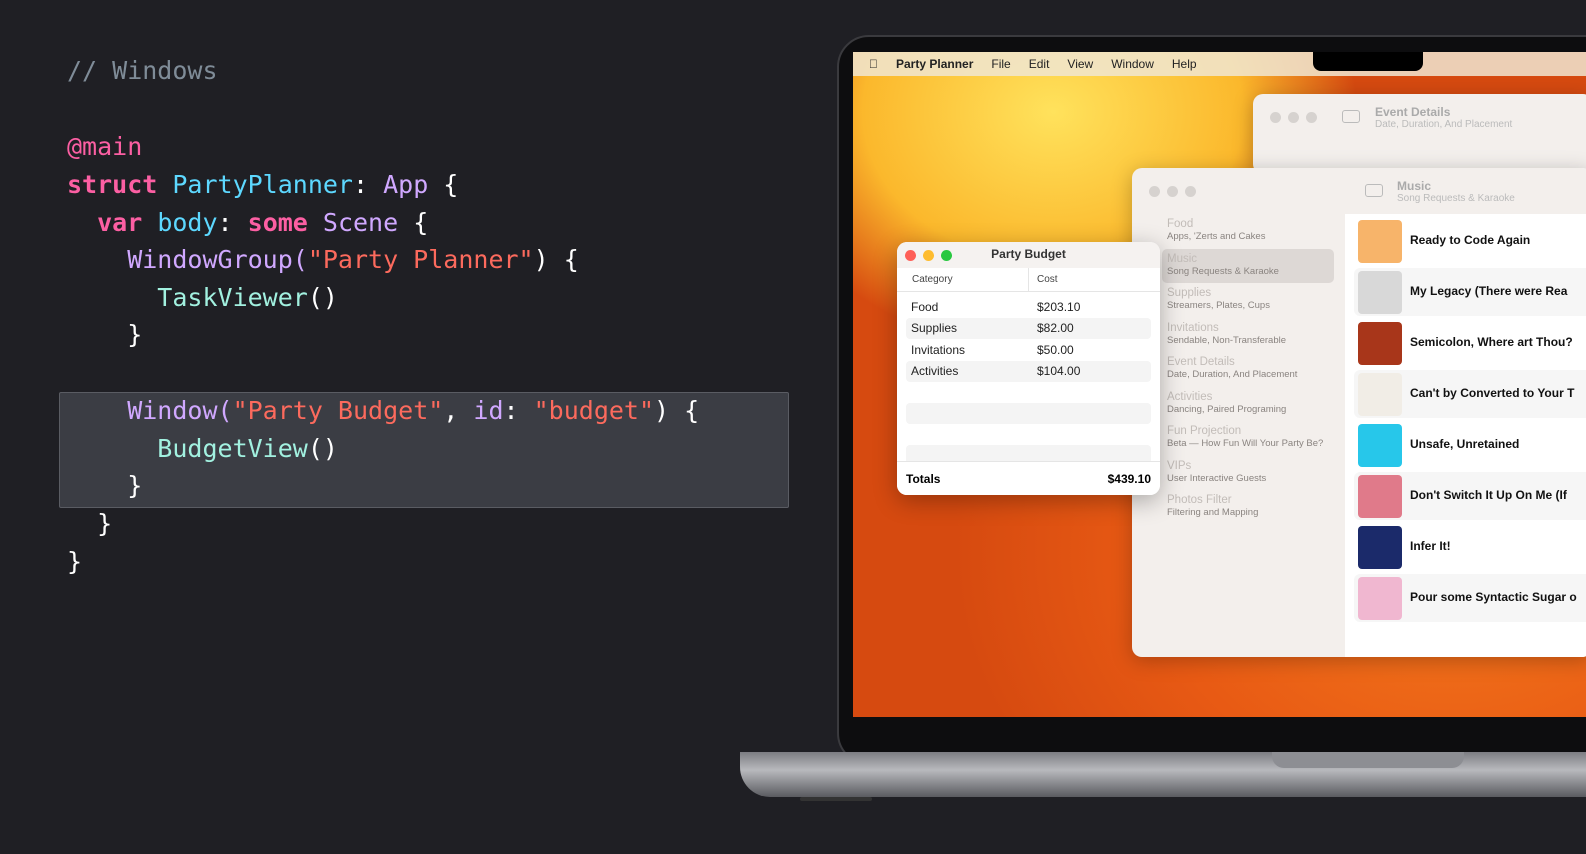 This screenshot has width=1586, height=854. What do you see at coordinates (1414, 186) in the screenshot?
I see `detail-title: Music` at bounding box center [1414, 186].